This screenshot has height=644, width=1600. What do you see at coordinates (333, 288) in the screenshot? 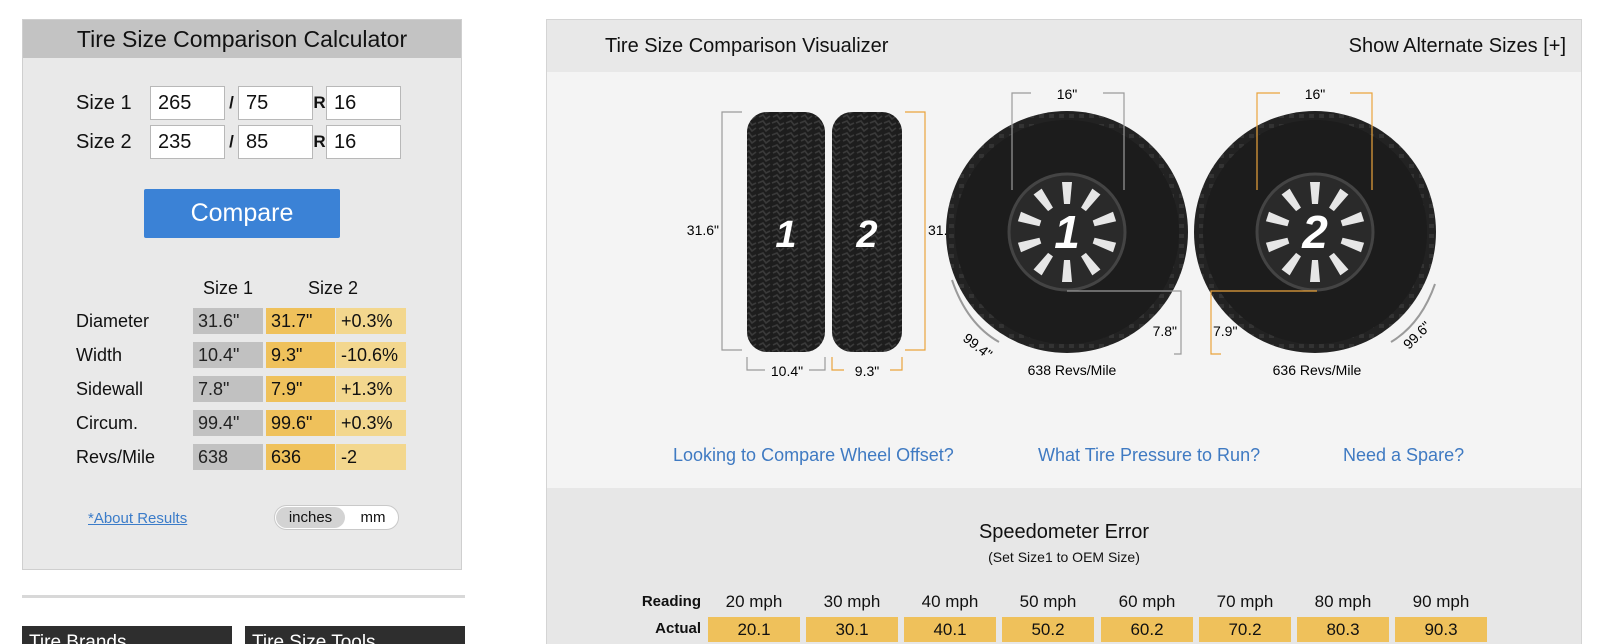
I see `results-col-size2: Size 2` at bounding box center [333, 288].